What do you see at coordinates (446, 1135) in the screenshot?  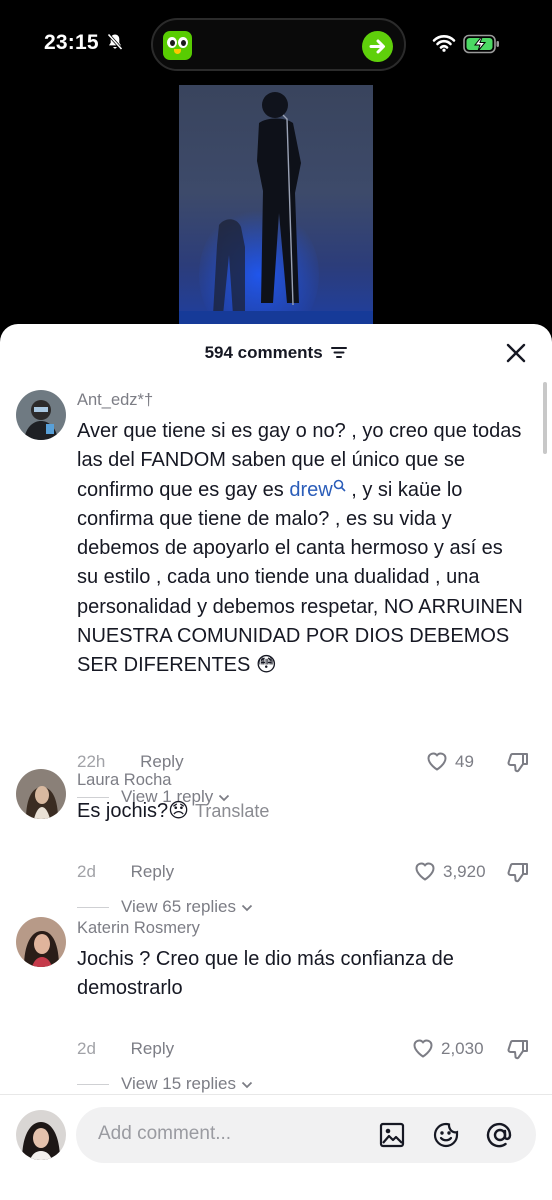 I see `sticker-icon` at bounding box center [446, 1135].